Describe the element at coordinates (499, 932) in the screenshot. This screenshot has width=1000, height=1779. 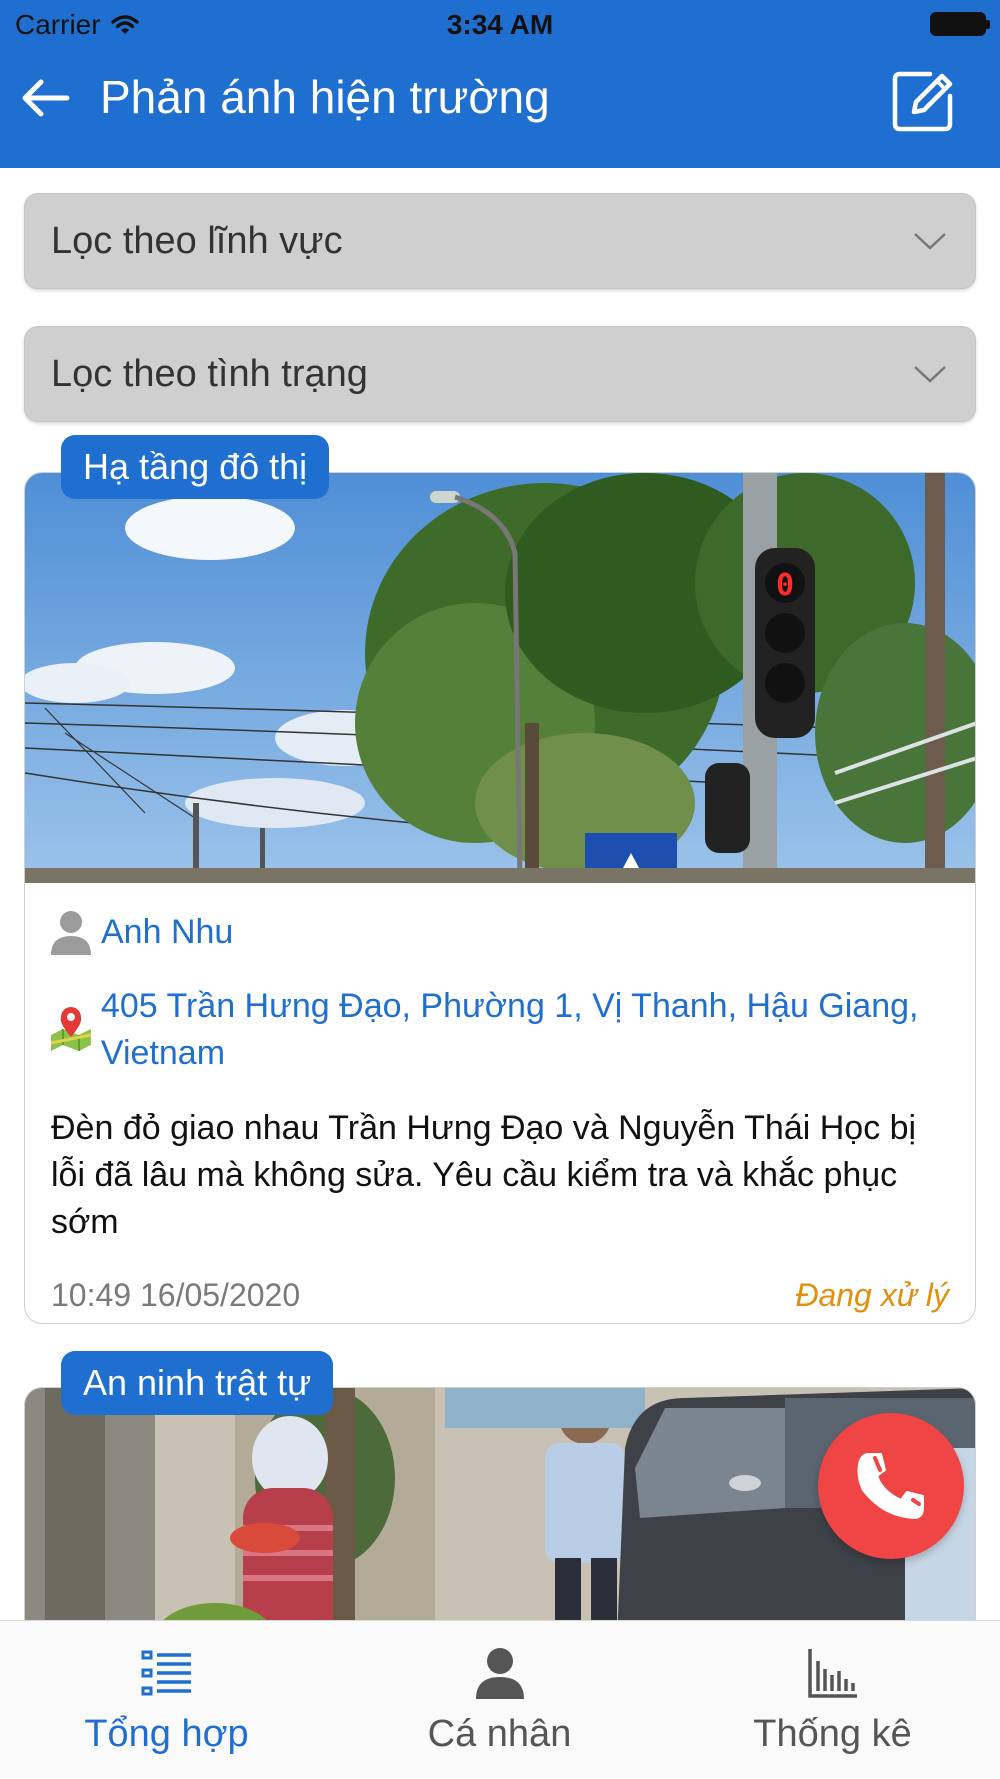
I see `author-row: Anh Nhu` at that location.